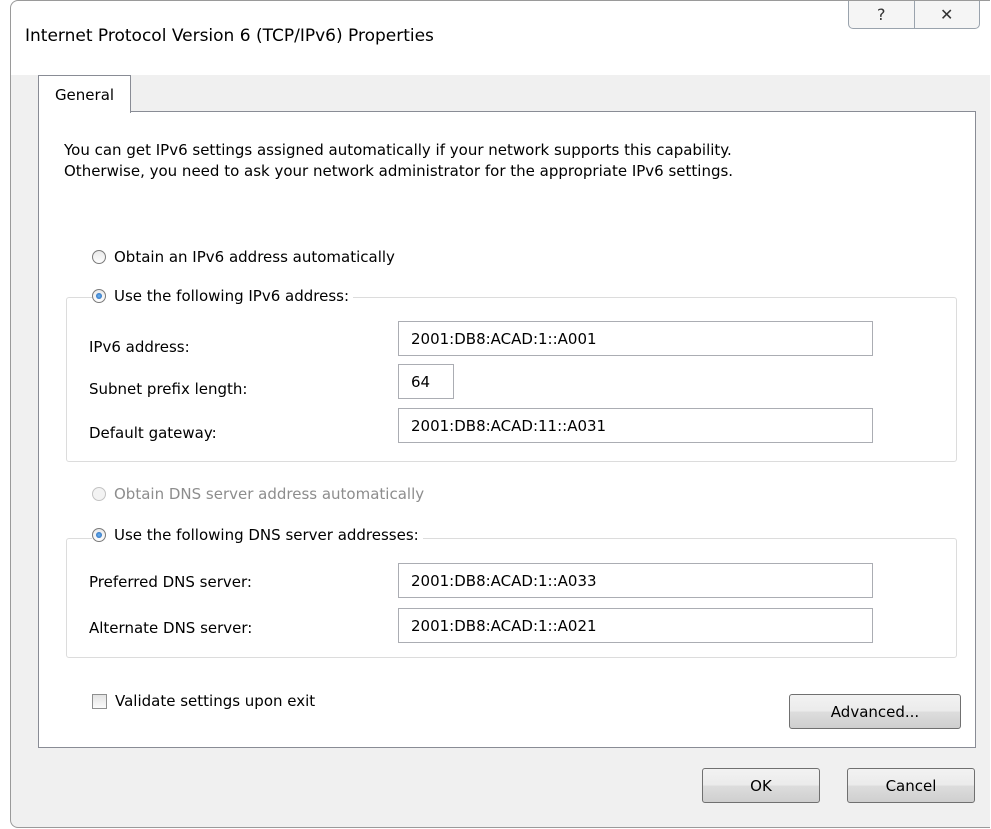 This screenshot has width=991, height=829. Describe the element at coordinates (171, 628) in the screenshot. I see `alternate-dns-label: Alternate DNS server:` at that location.